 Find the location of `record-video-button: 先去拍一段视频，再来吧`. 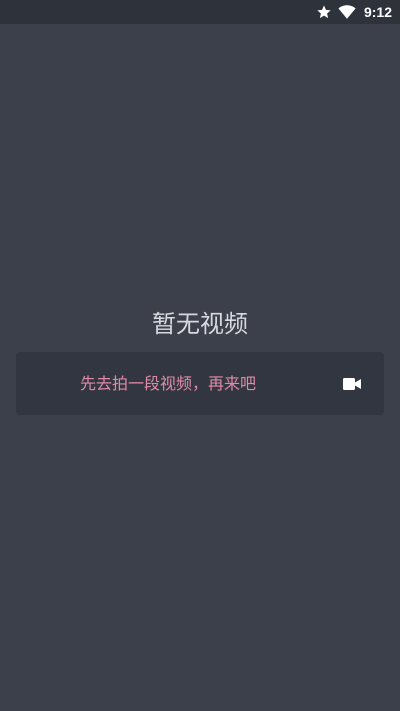

record-video-button: 先去拍一段视频，再来吧 is located at coordinates (200, 383).